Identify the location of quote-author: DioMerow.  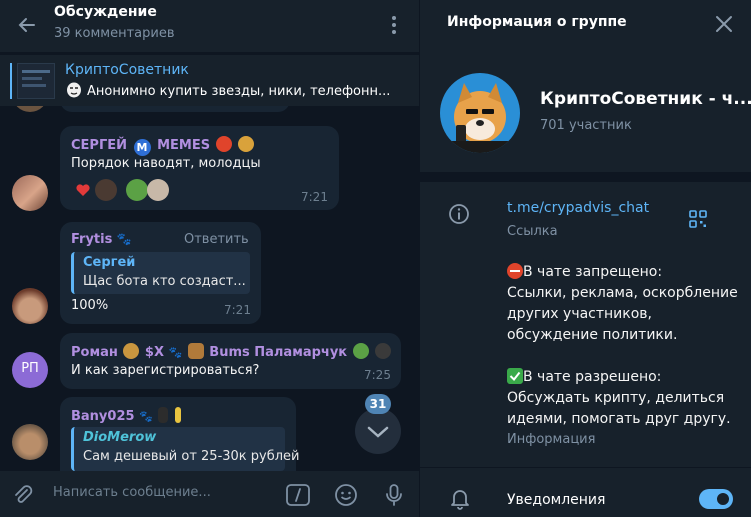
(120, 437).